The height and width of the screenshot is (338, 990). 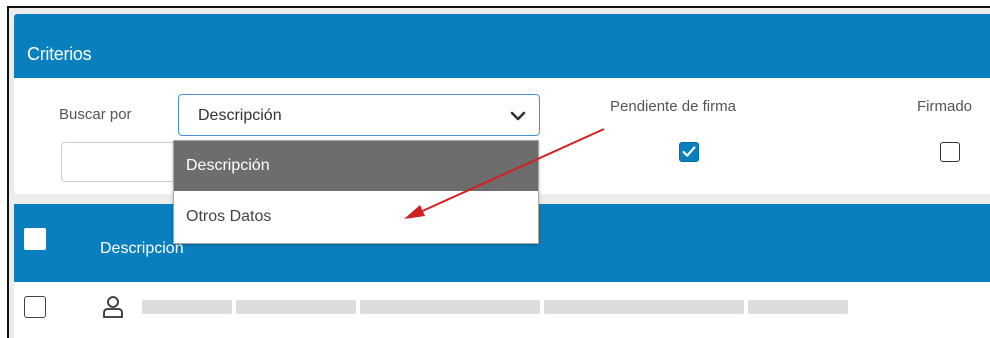 I want to click on search-by-label: Buscar por, so click(x=95, y=114).